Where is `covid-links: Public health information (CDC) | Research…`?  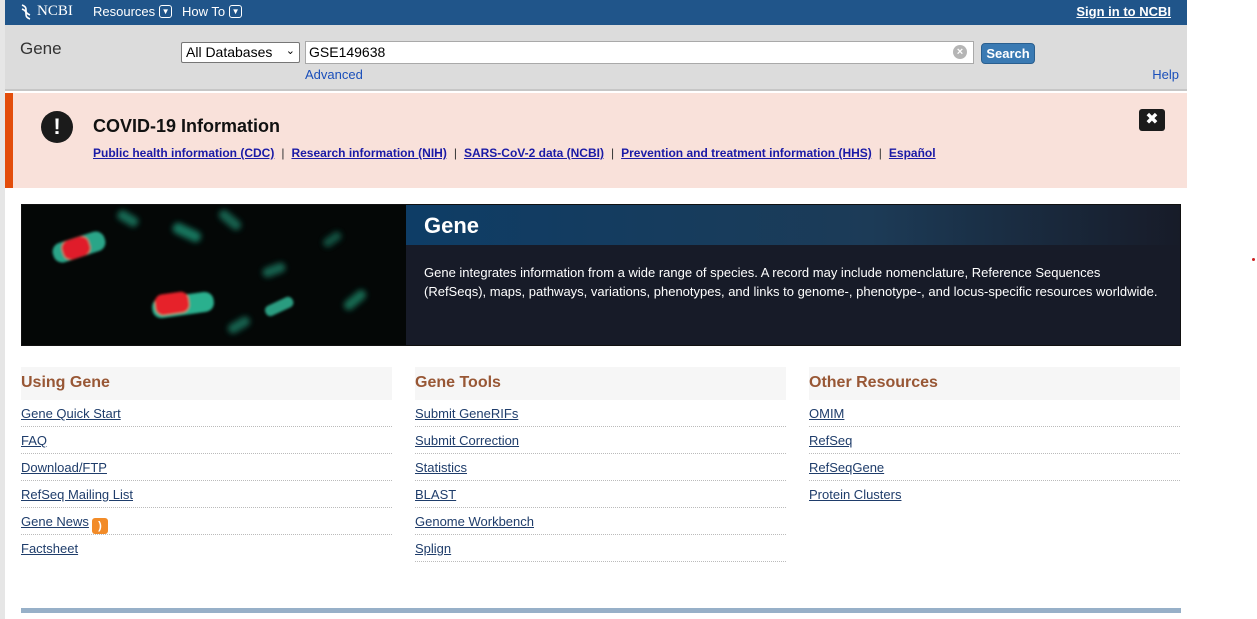 covid-links: Public health information (CDC) | Research… is located at coordinates (514, 153).